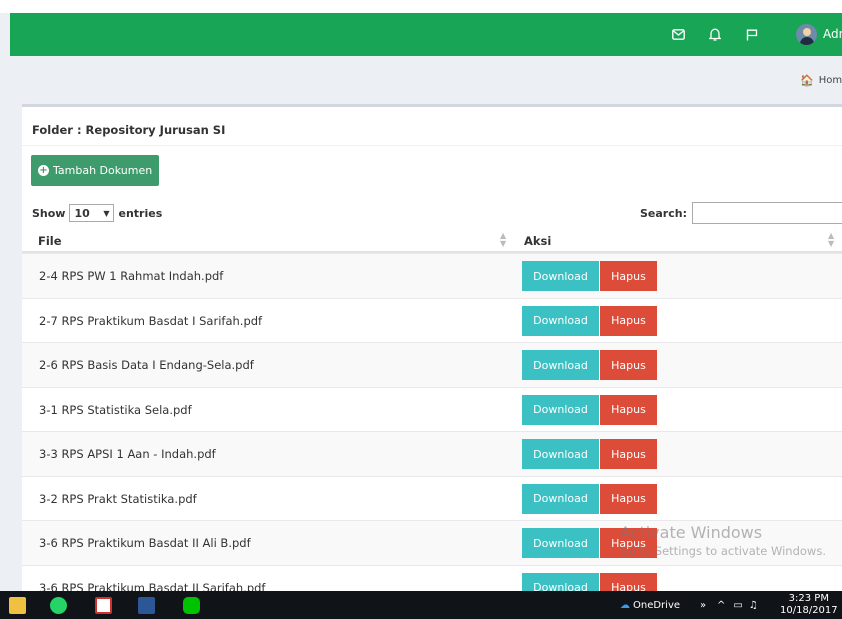 This screenshot has width=842, height=619. I want to click on file-name: 3-3 RPS APSI 1 Aan - Indah.pdf, so click(127, 454).